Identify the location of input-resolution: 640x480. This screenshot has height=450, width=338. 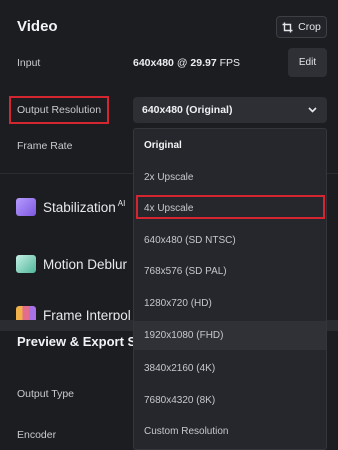
(153, 63).